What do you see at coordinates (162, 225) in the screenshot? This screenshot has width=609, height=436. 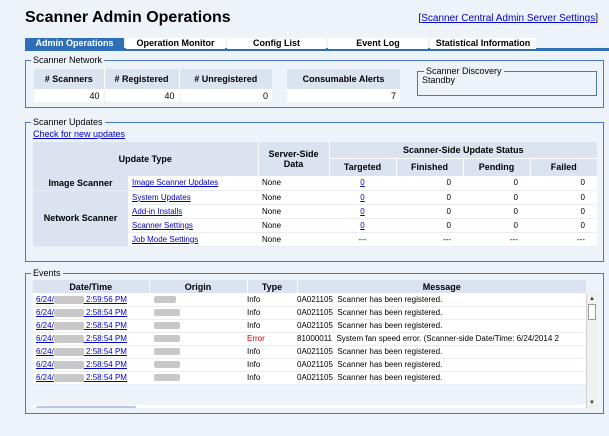 I see `scanner-settings-link: Scanner Settings` at bounding box center [162, 225].